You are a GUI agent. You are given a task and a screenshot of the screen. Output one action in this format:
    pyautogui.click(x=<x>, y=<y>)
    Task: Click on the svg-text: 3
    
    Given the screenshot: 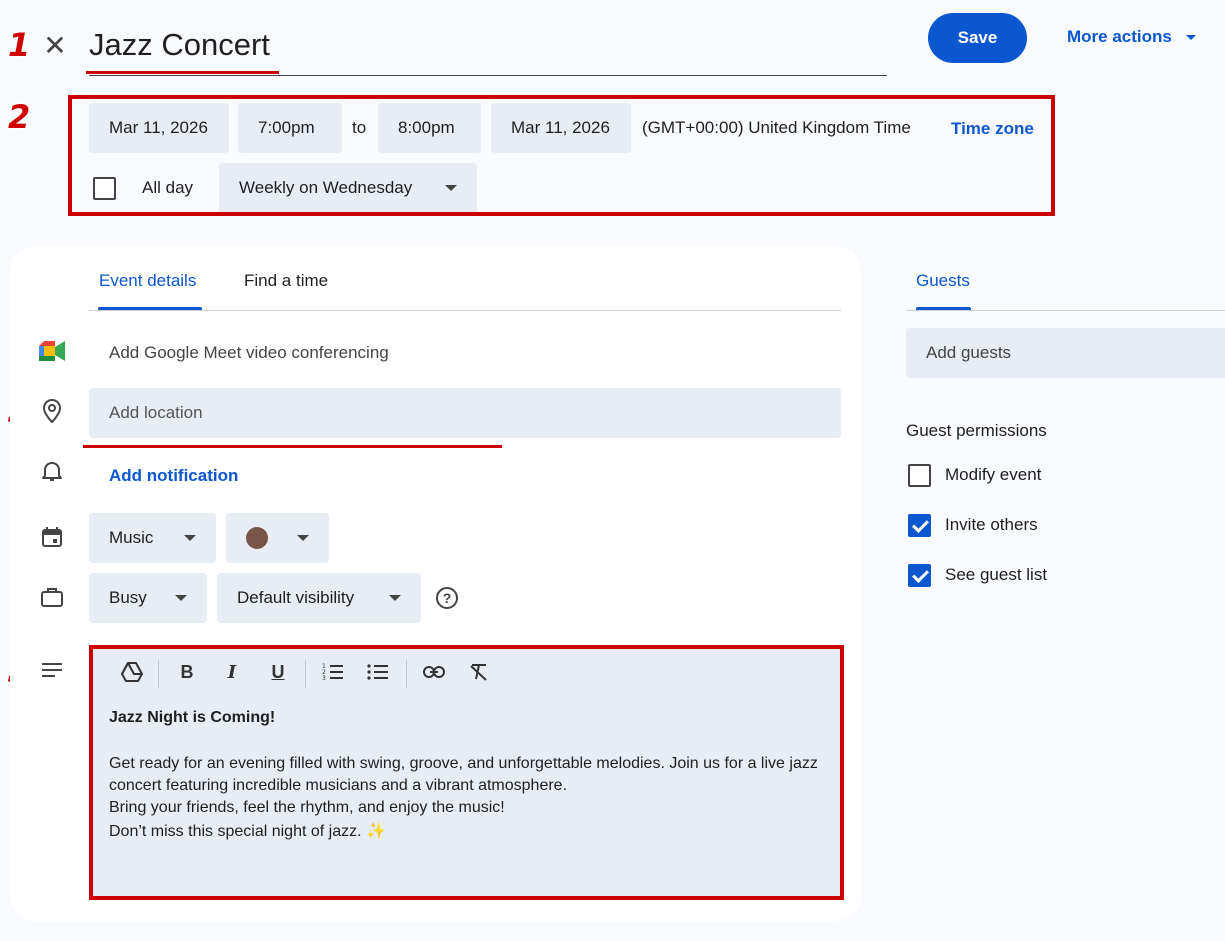 What is the action you would take?
    pyautogui.click(x=324, y=678)
    